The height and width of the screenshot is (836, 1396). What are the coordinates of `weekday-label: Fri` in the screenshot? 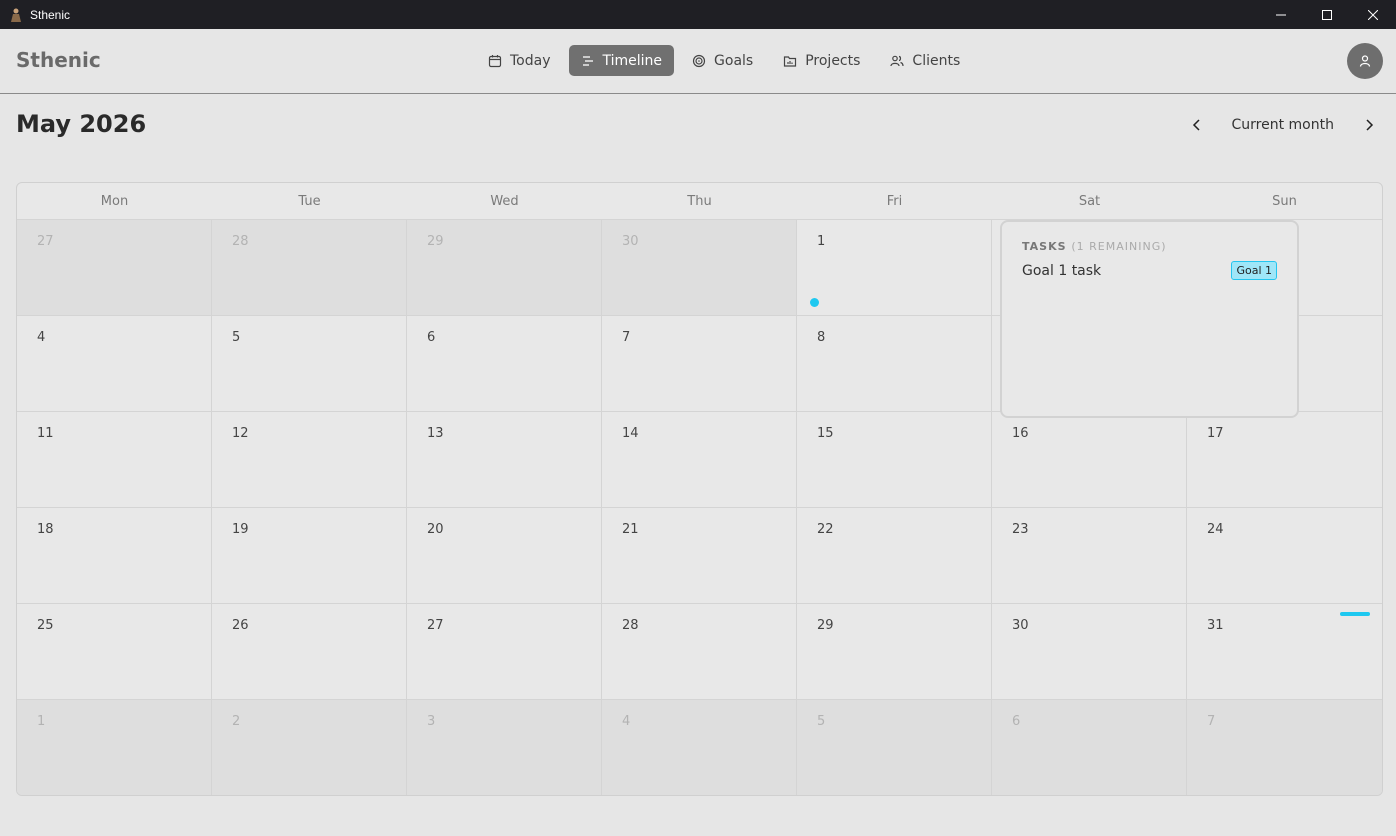 It's located at (894, 201).